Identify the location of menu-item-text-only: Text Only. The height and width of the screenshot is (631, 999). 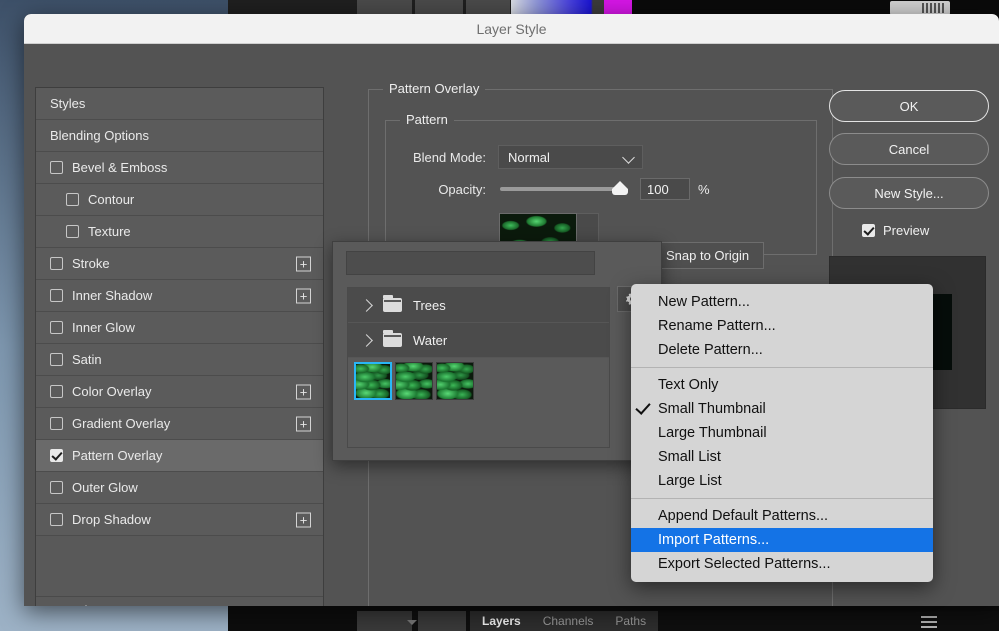
(782, 385).